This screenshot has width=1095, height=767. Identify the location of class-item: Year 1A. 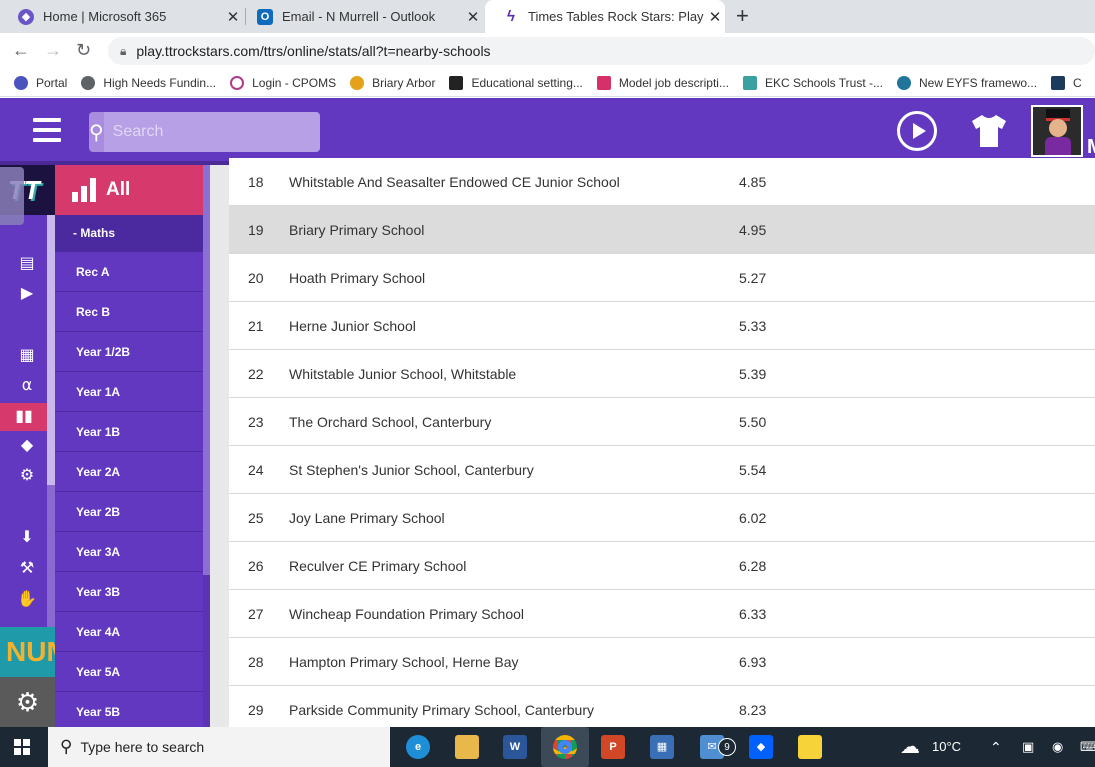
(129, 392).